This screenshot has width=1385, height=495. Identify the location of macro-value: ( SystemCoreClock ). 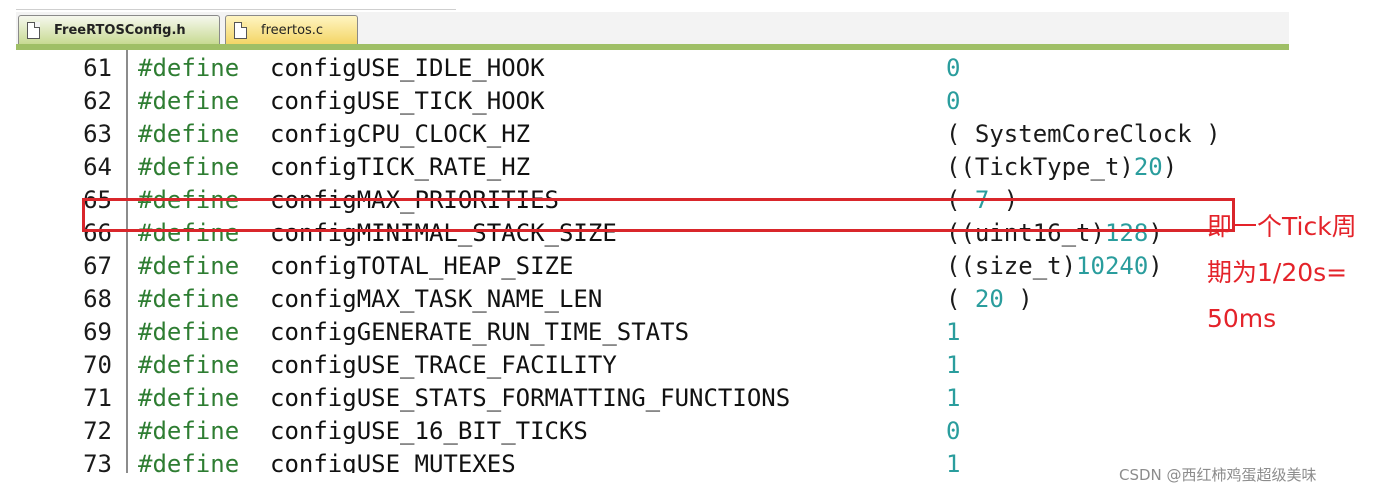
(1083, 134).